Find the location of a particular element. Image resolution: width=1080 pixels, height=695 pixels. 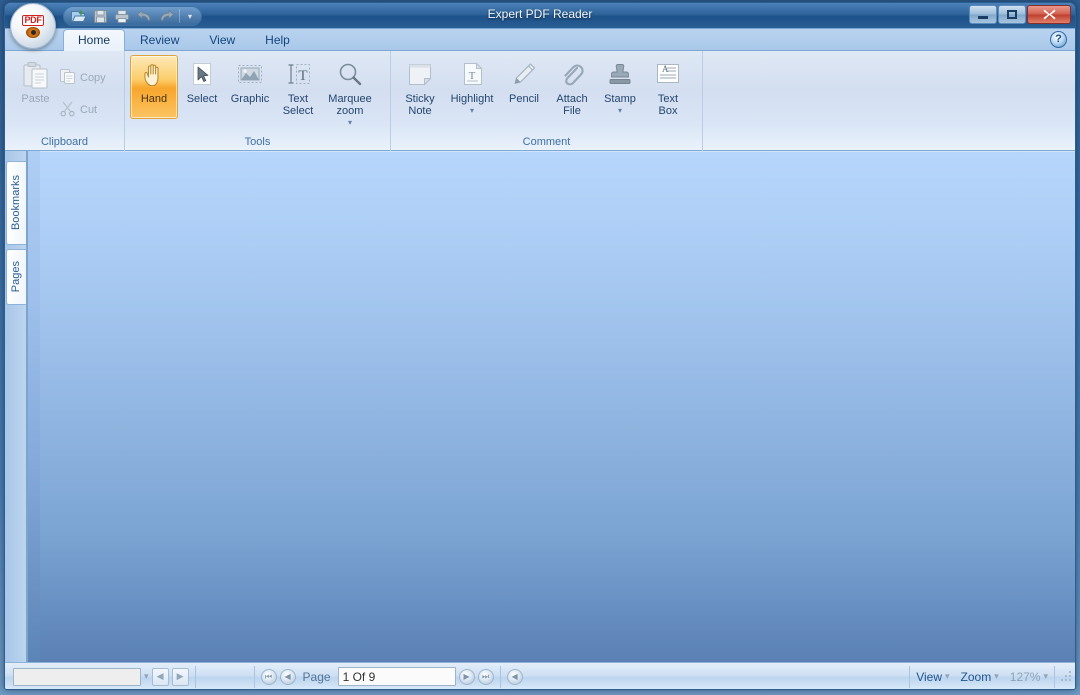

quick-access-toolbar: ▾ is located at coordinates (132, 16).